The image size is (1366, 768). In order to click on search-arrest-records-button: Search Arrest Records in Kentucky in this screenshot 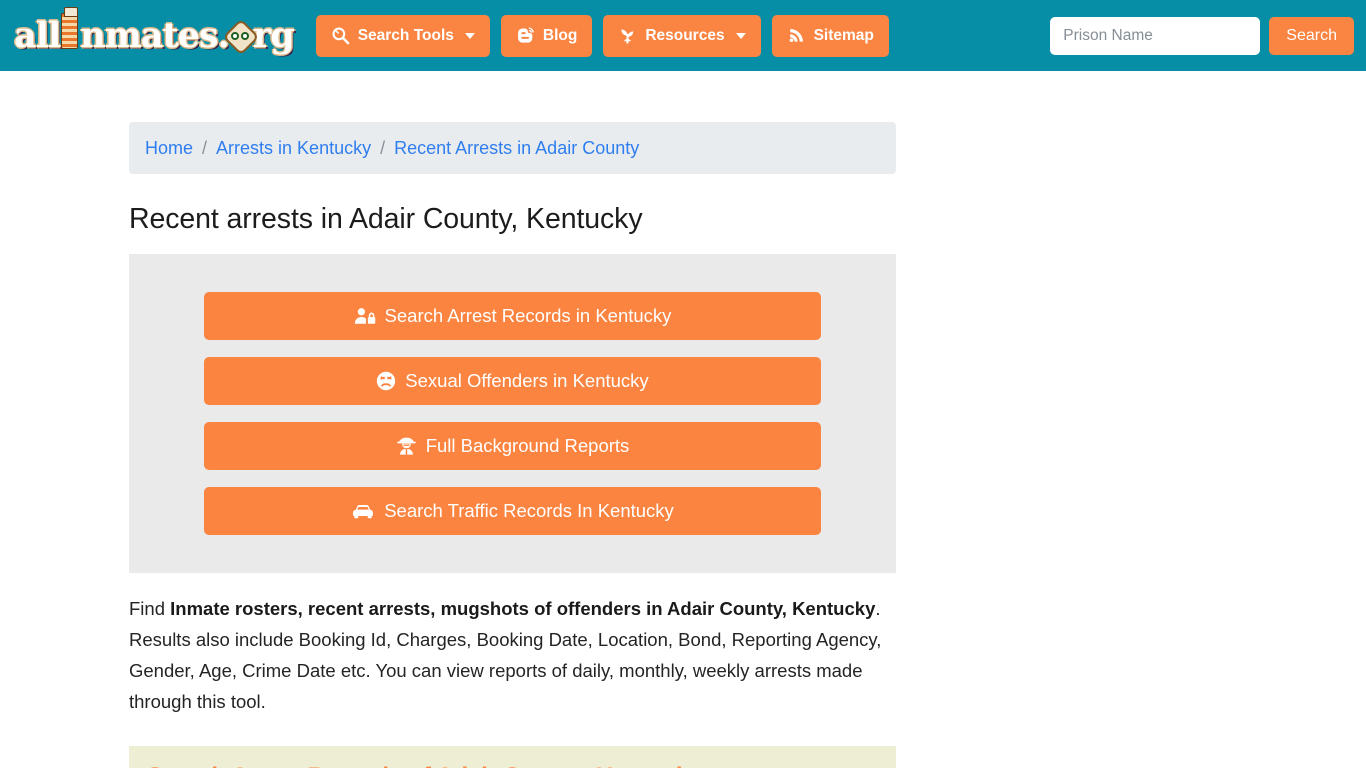, I will do `click(512, 316)`.